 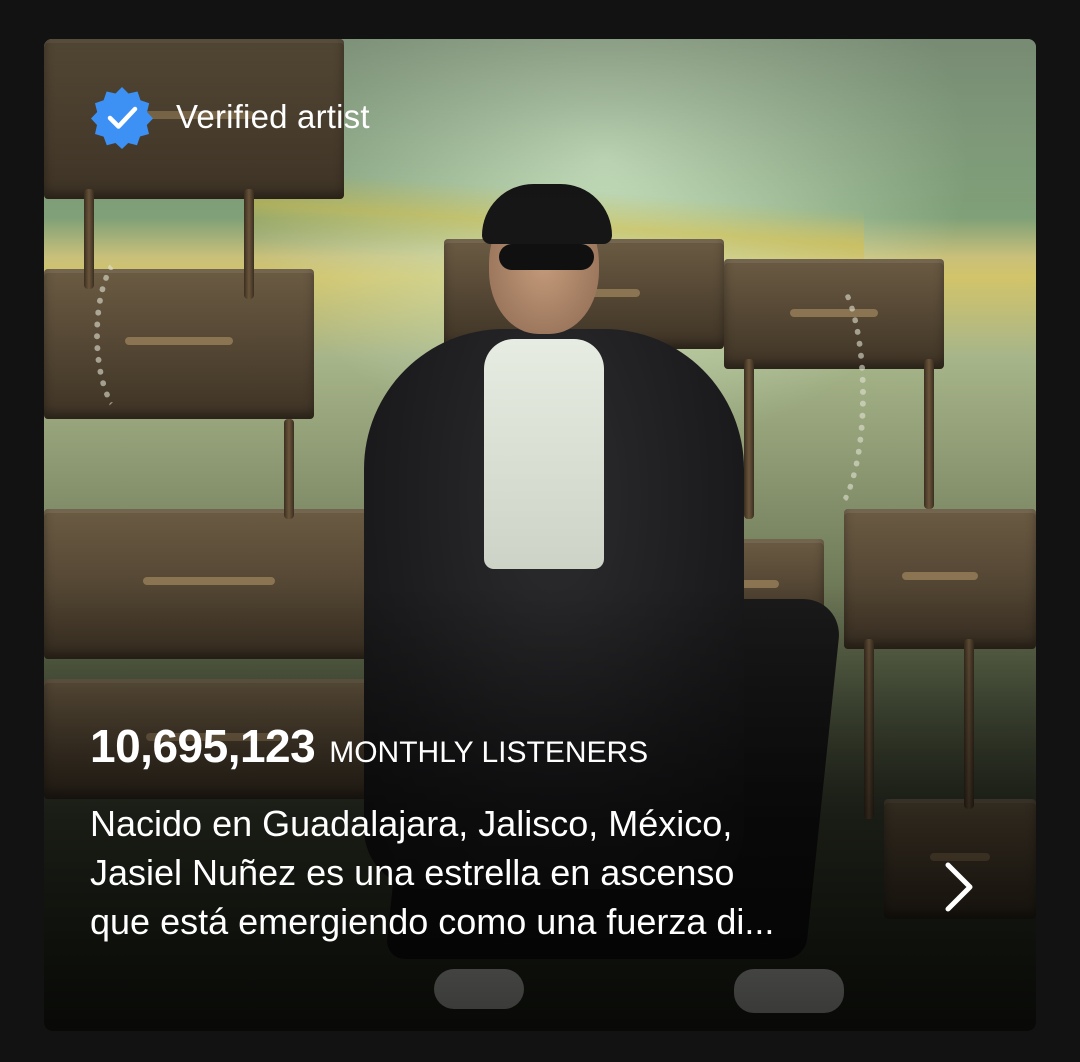 I want to click on monthly-listeners-label: MONTHLY LISTENERS, so click(x=489, y=752).